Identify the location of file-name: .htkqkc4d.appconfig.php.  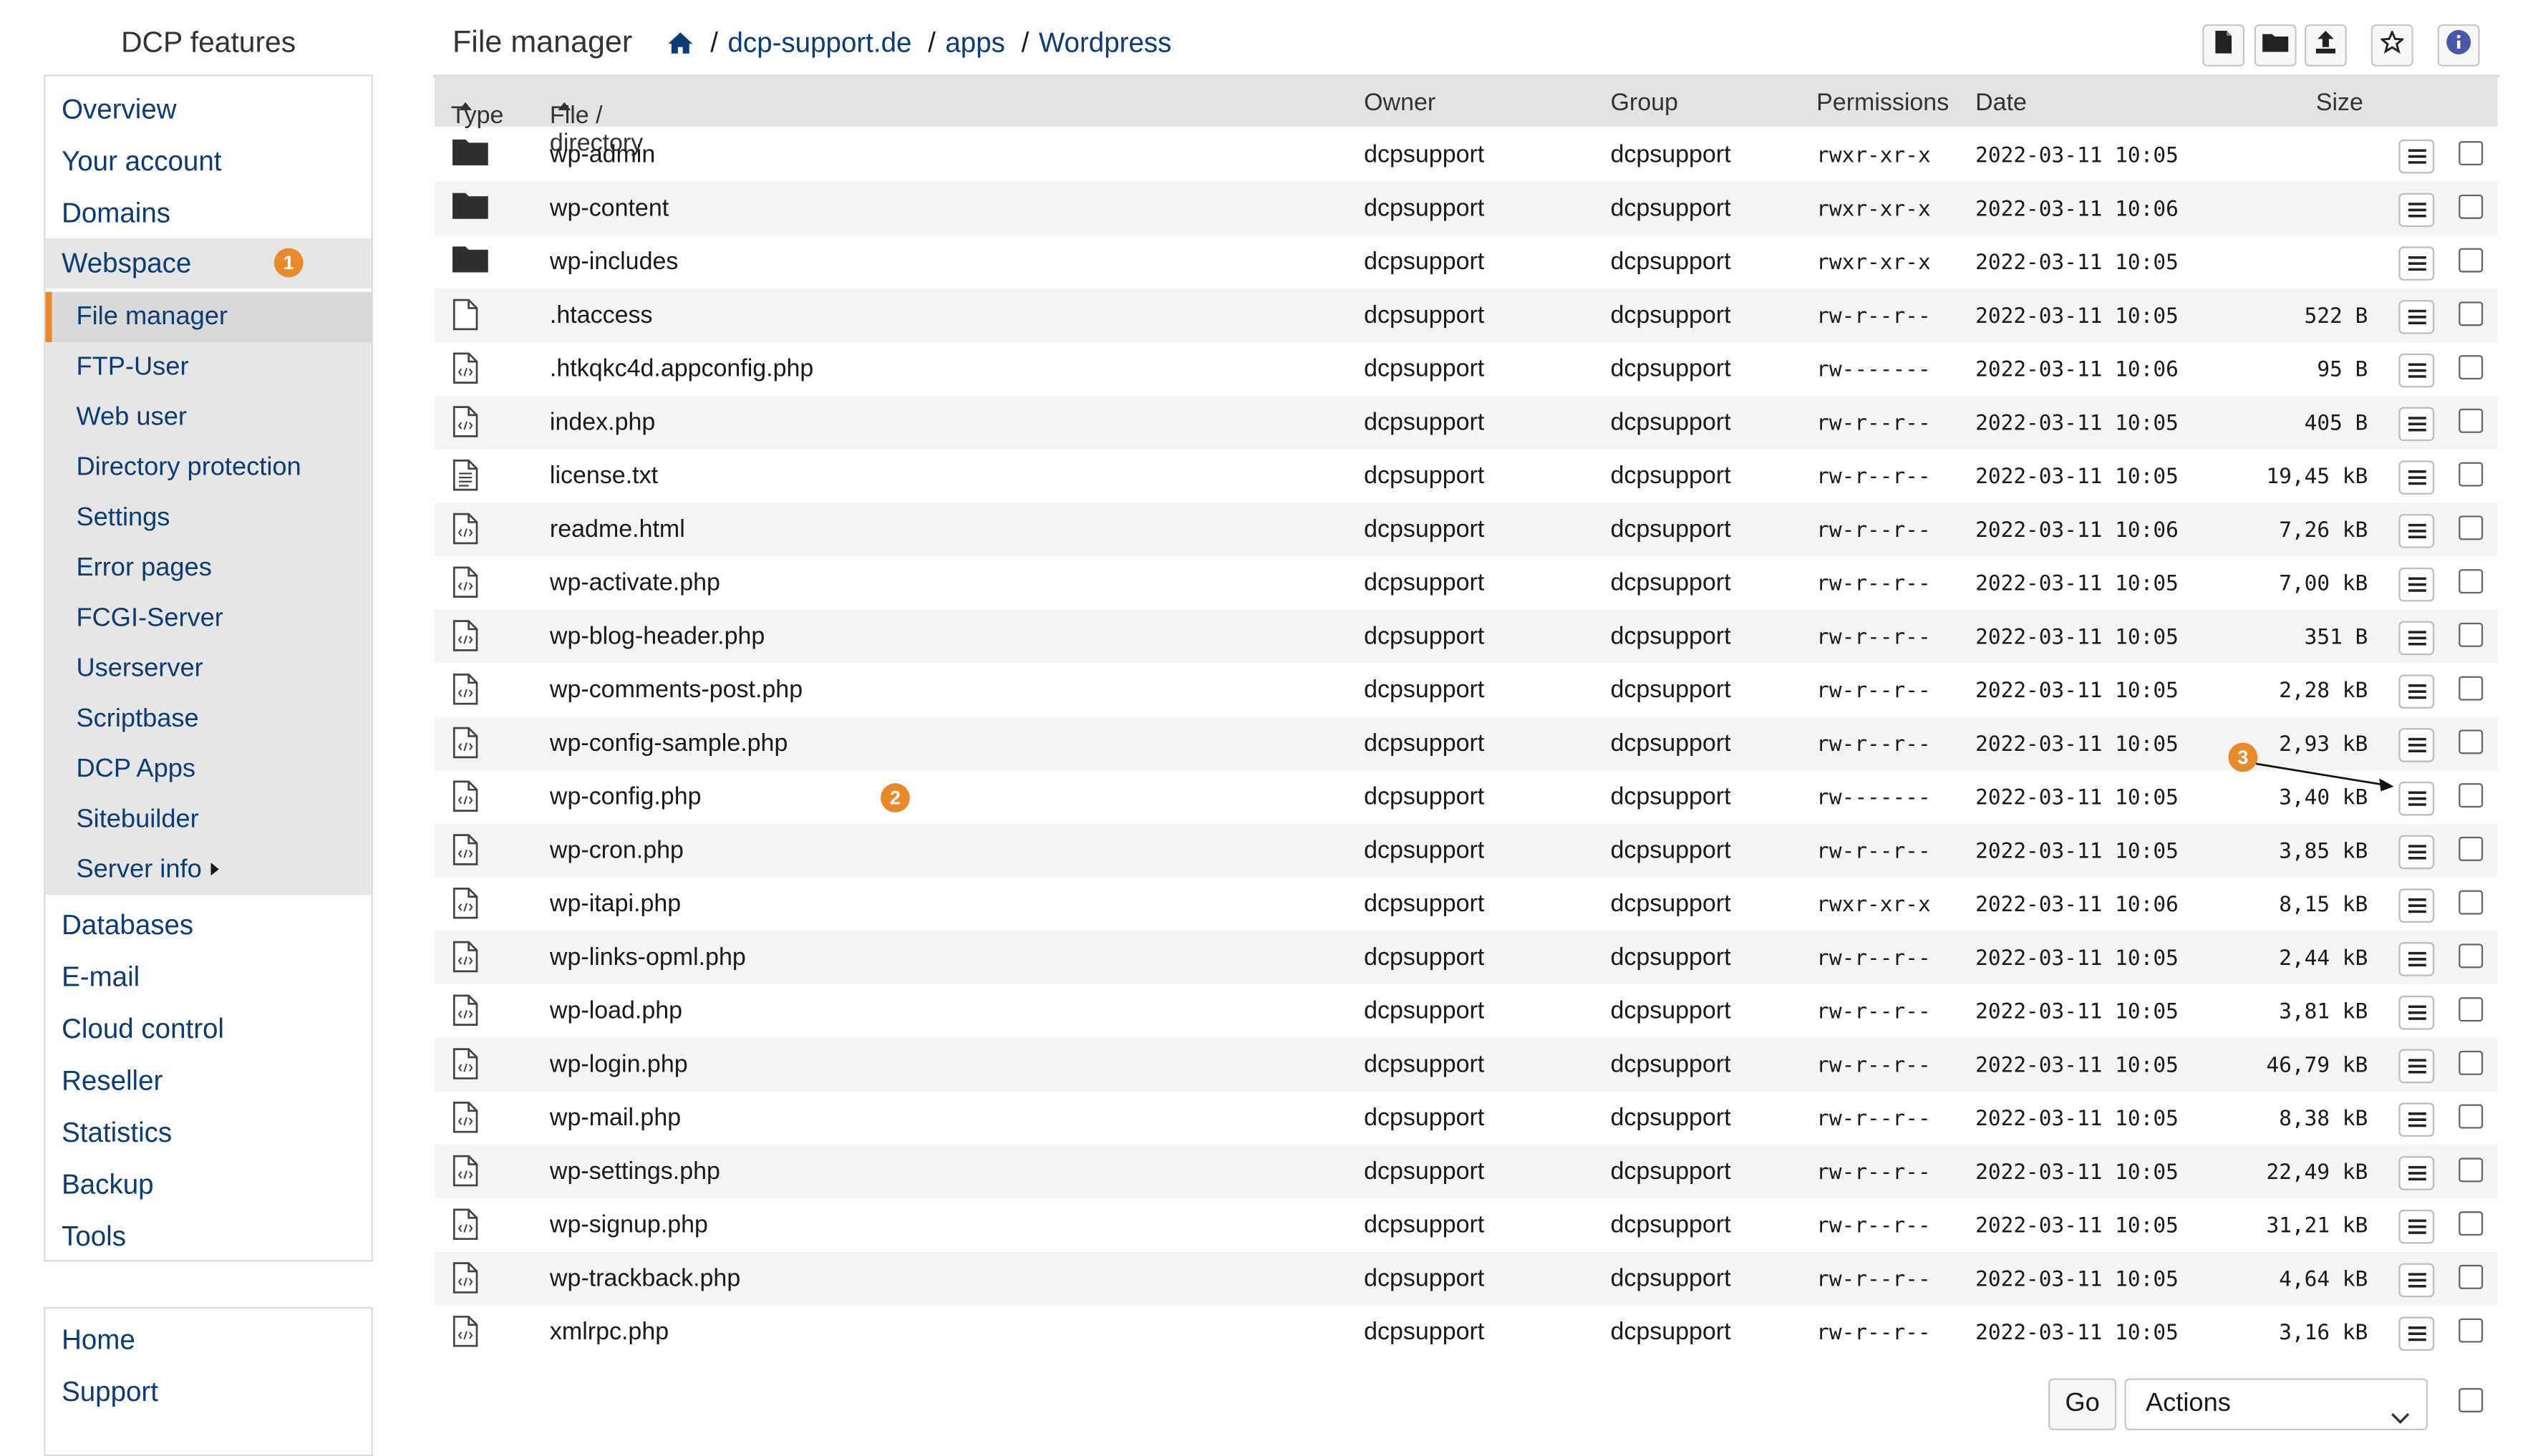
(682, 369).